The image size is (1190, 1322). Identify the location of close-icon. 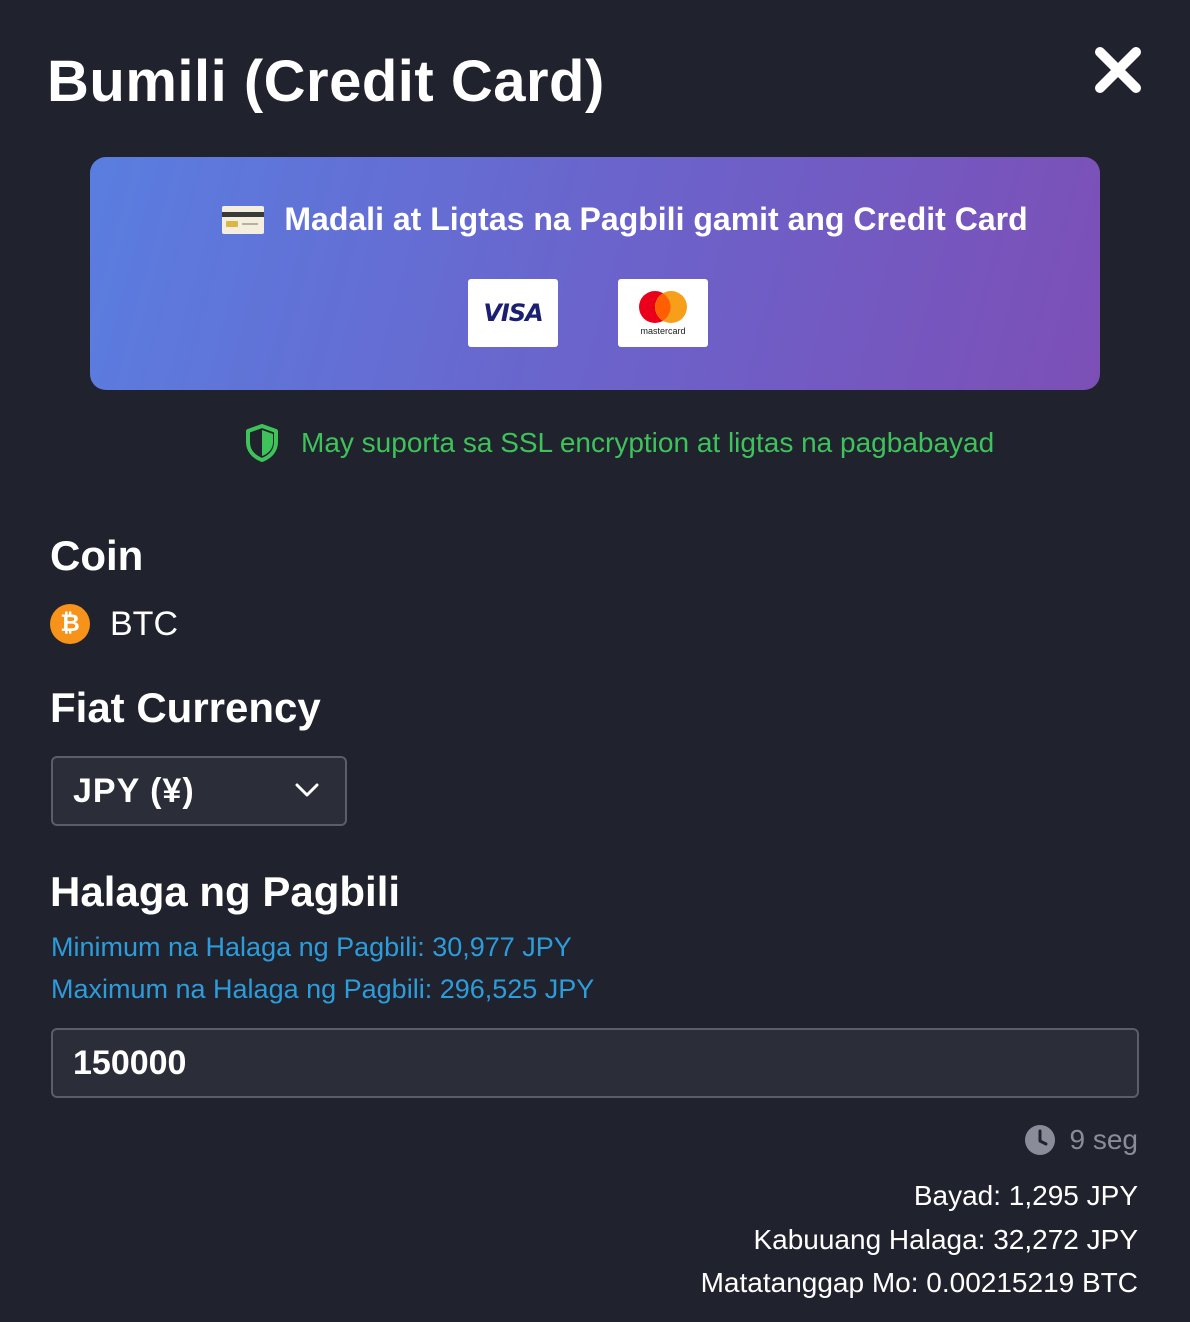
(1118, 70).